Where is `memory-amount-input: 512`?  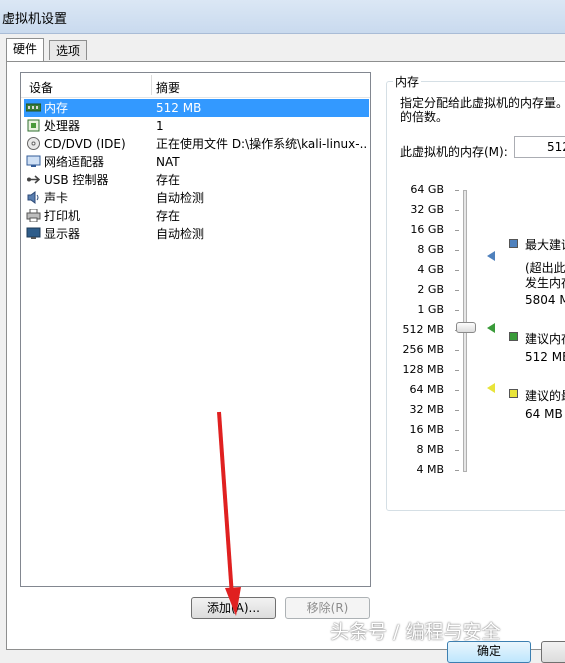
memory-amount-input: 512 is located at coordinates (539, 147).